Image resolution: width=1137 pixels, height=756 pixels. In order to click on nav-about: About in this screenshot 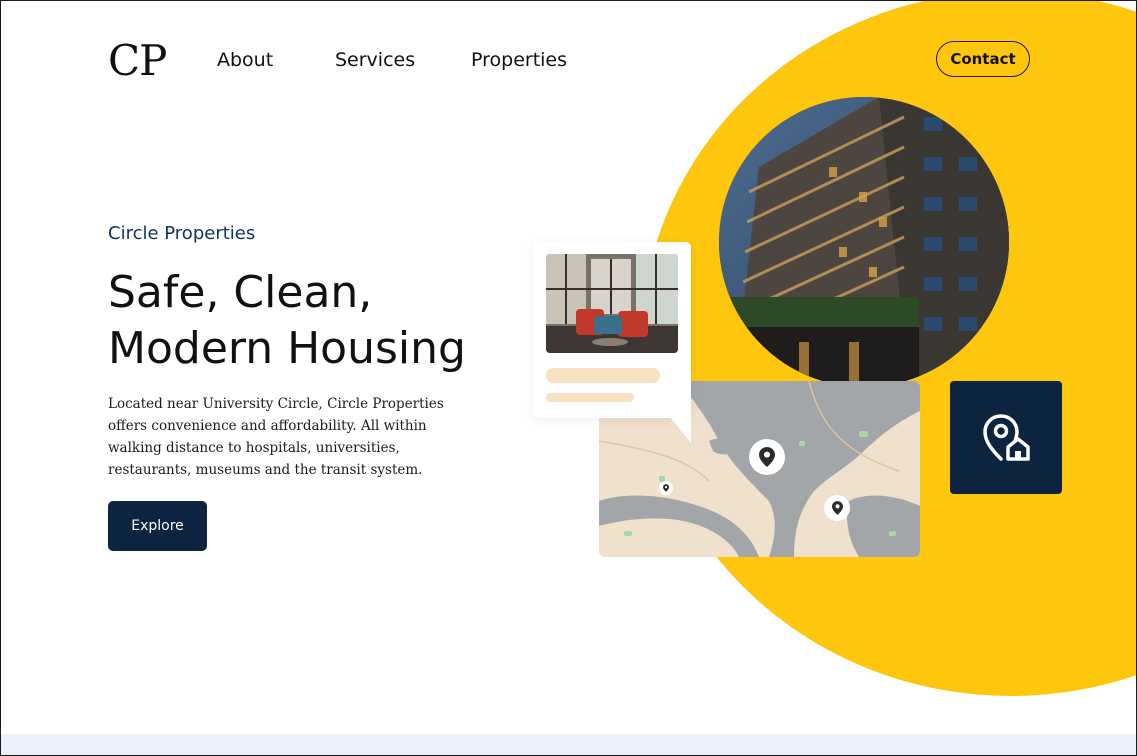, I will do `click(245, 60)`.